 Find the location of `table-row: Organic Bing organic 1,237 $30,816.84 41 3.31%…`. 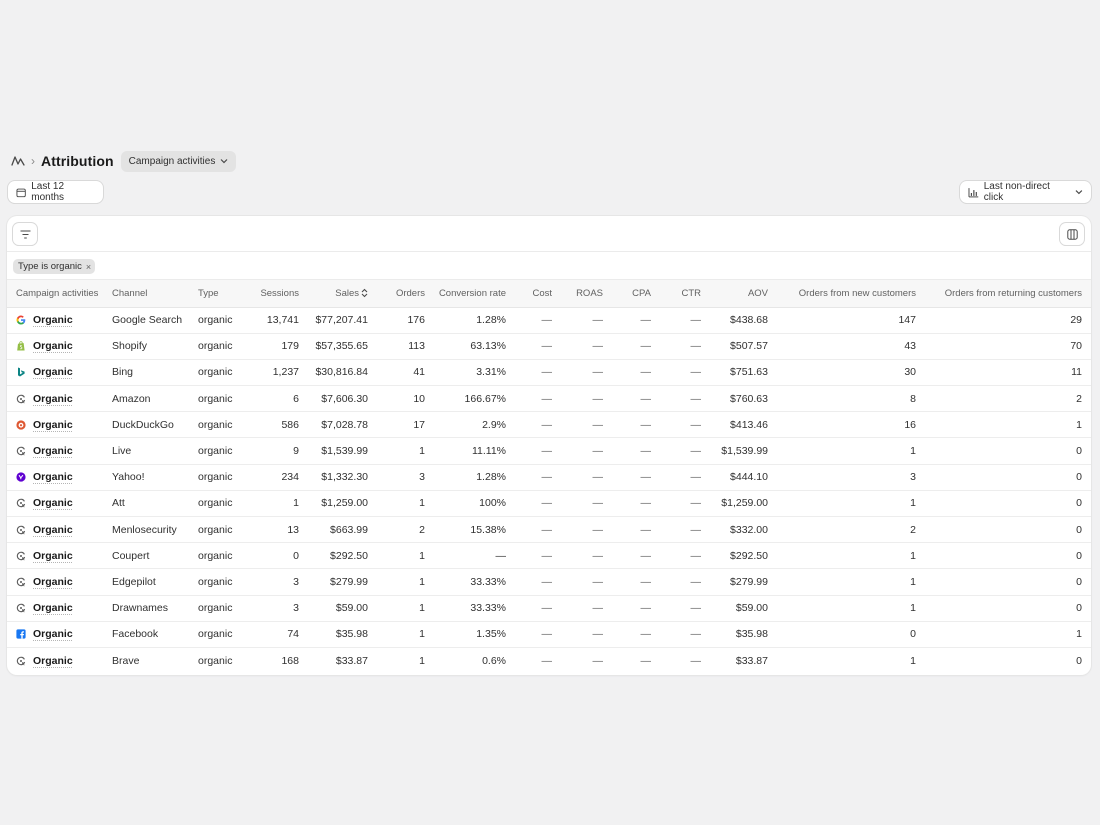

table-row: Organic Bing organic 1,237 $30,816.84 41 3.31%… is located at coordinates (549, 373).